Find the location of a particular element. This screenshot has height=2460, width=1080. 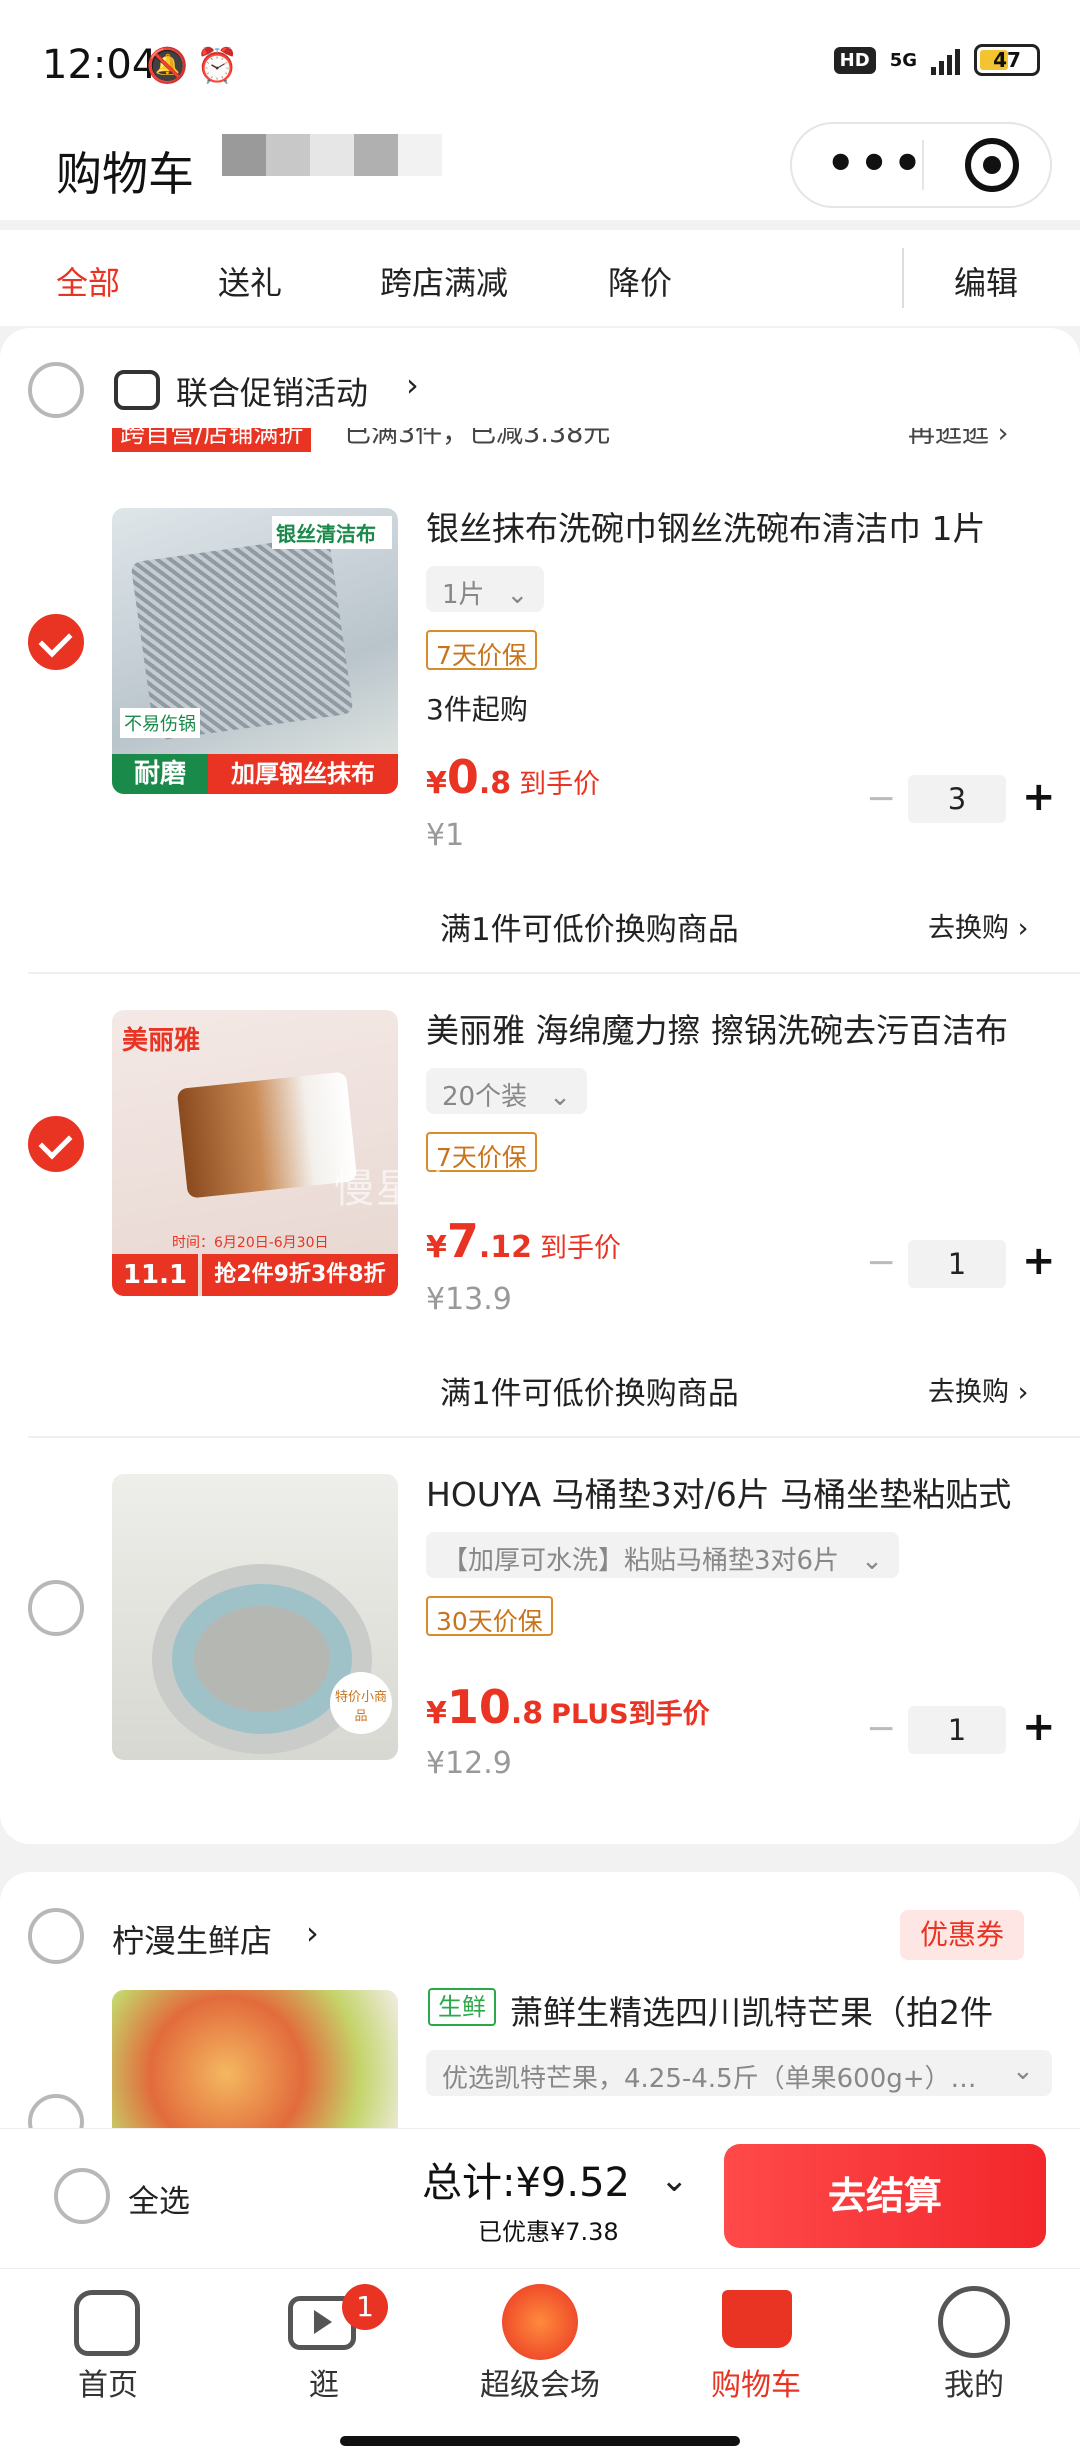

nav-cart-label: 购物车 is located at coordinates (756, 2382).